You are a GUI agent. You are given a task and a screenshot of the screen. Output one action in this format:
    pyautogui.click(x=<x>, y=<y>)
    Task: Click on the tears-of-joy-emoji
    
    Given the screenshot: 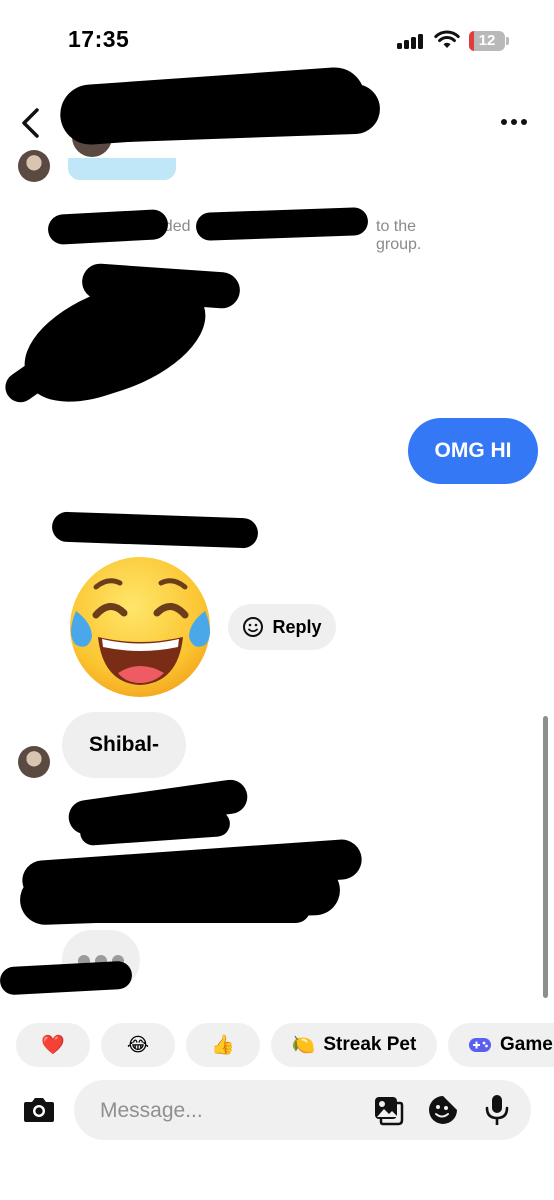 What is the action you would take?
    pyautogui.click(x=140, y=627)
    